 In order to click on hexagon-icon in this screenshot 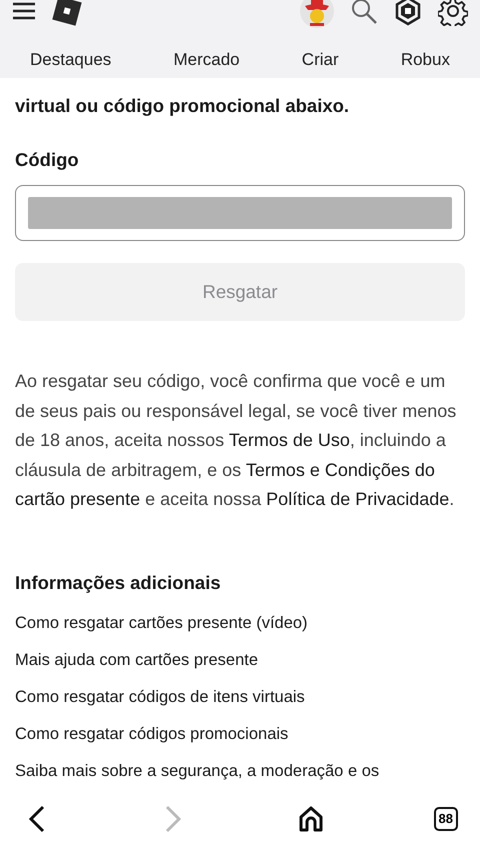, I will do `click(408, 13)`.